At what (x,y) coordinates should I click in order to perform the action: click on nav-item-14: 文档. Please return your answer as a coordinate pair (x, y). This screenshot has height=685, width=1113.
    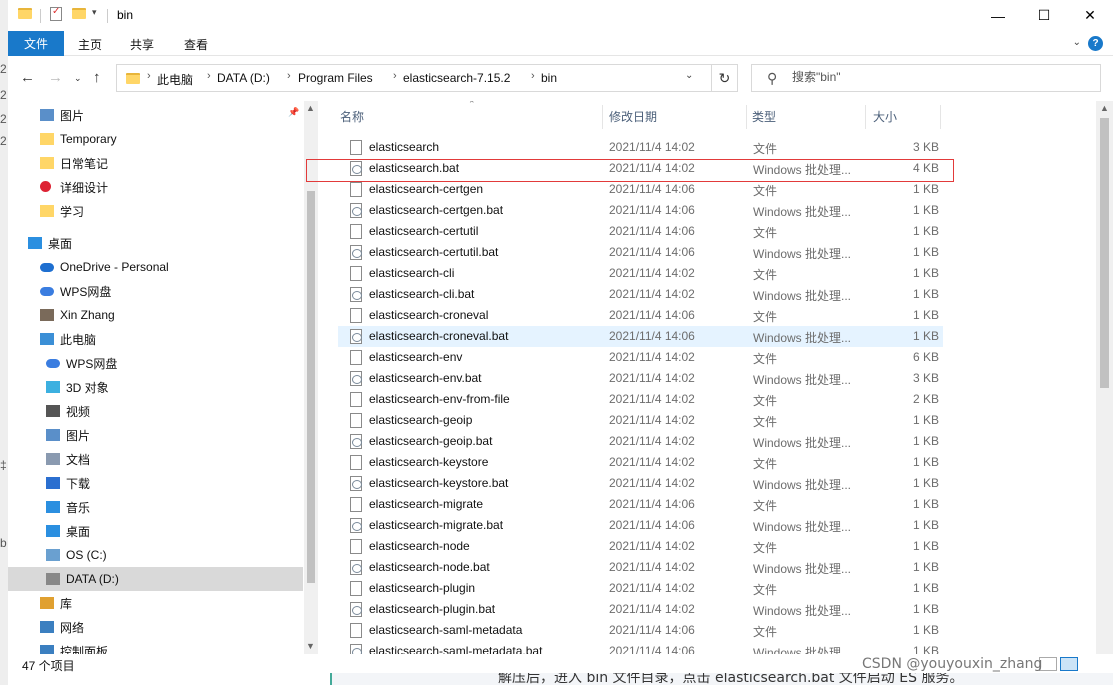
    Looking at the image, I should click on (155, 459).